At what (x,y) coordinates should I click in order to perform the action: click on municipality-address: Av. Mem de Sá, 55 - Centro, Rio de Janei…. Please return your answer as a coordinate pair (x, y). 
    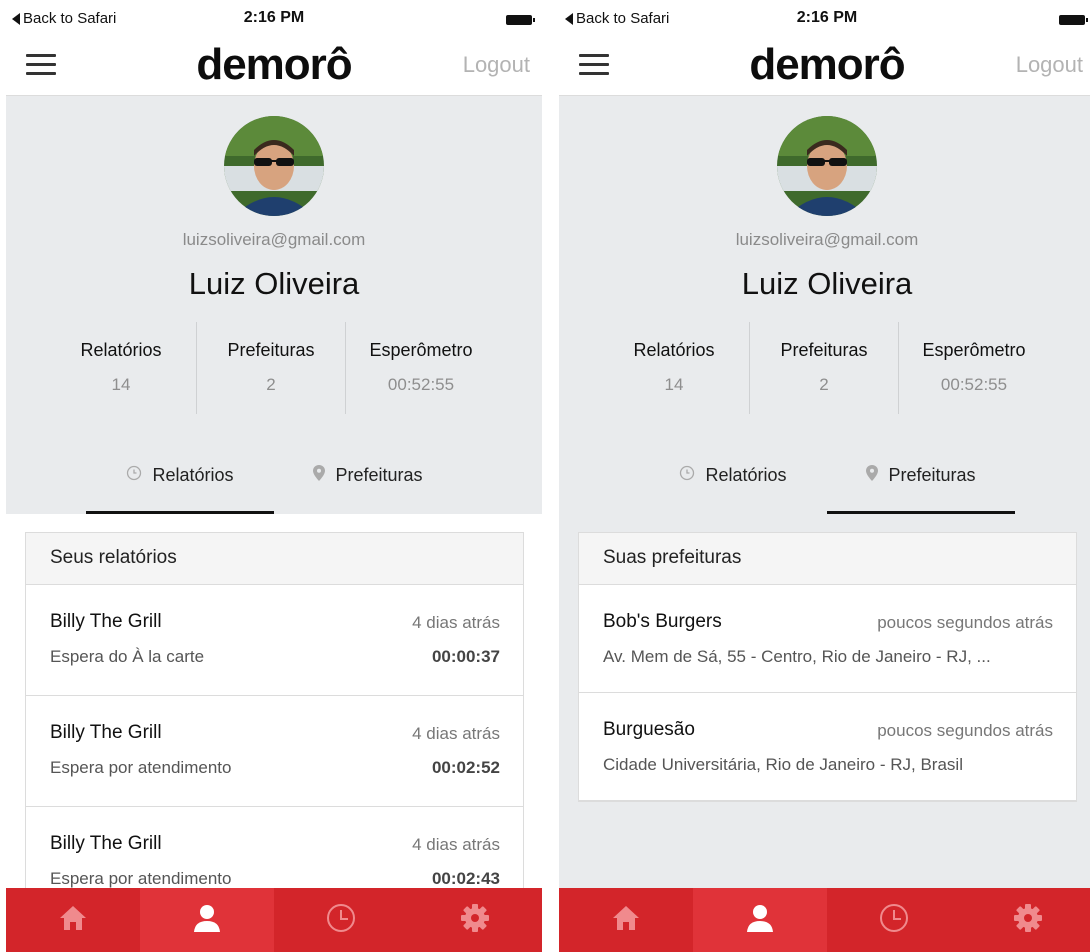
    Looking at the image, I should click on (797, 656).